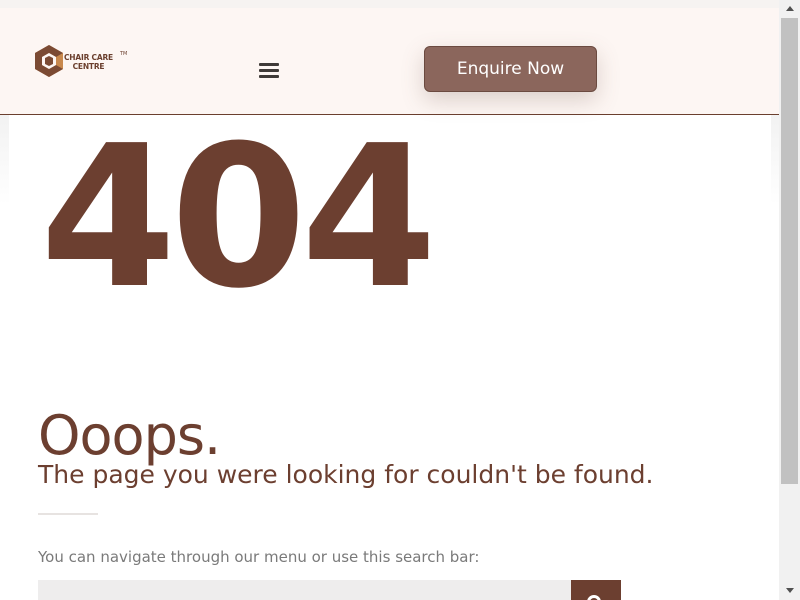 The width and height of the screenshot is (800, 600). What do you see at coordinates (88, 57) in the screenshot?
I see `logo-line-1: CHAIR CARE` at bounding box center [88, 57].